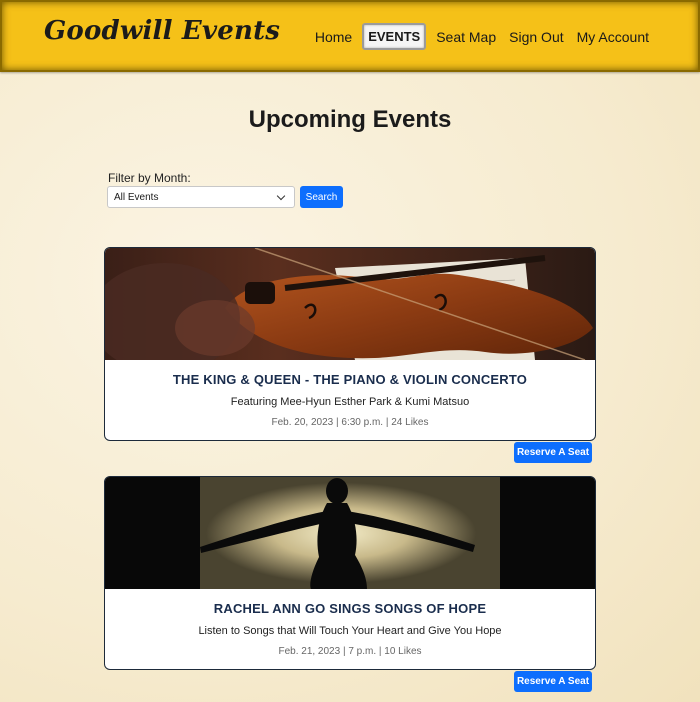 This screenshot has height=702, width=700. What do you see at coordinates (201, 197) in the screenshot?
I see `month-filter-select: All Events` at bounding box center [201, 197].